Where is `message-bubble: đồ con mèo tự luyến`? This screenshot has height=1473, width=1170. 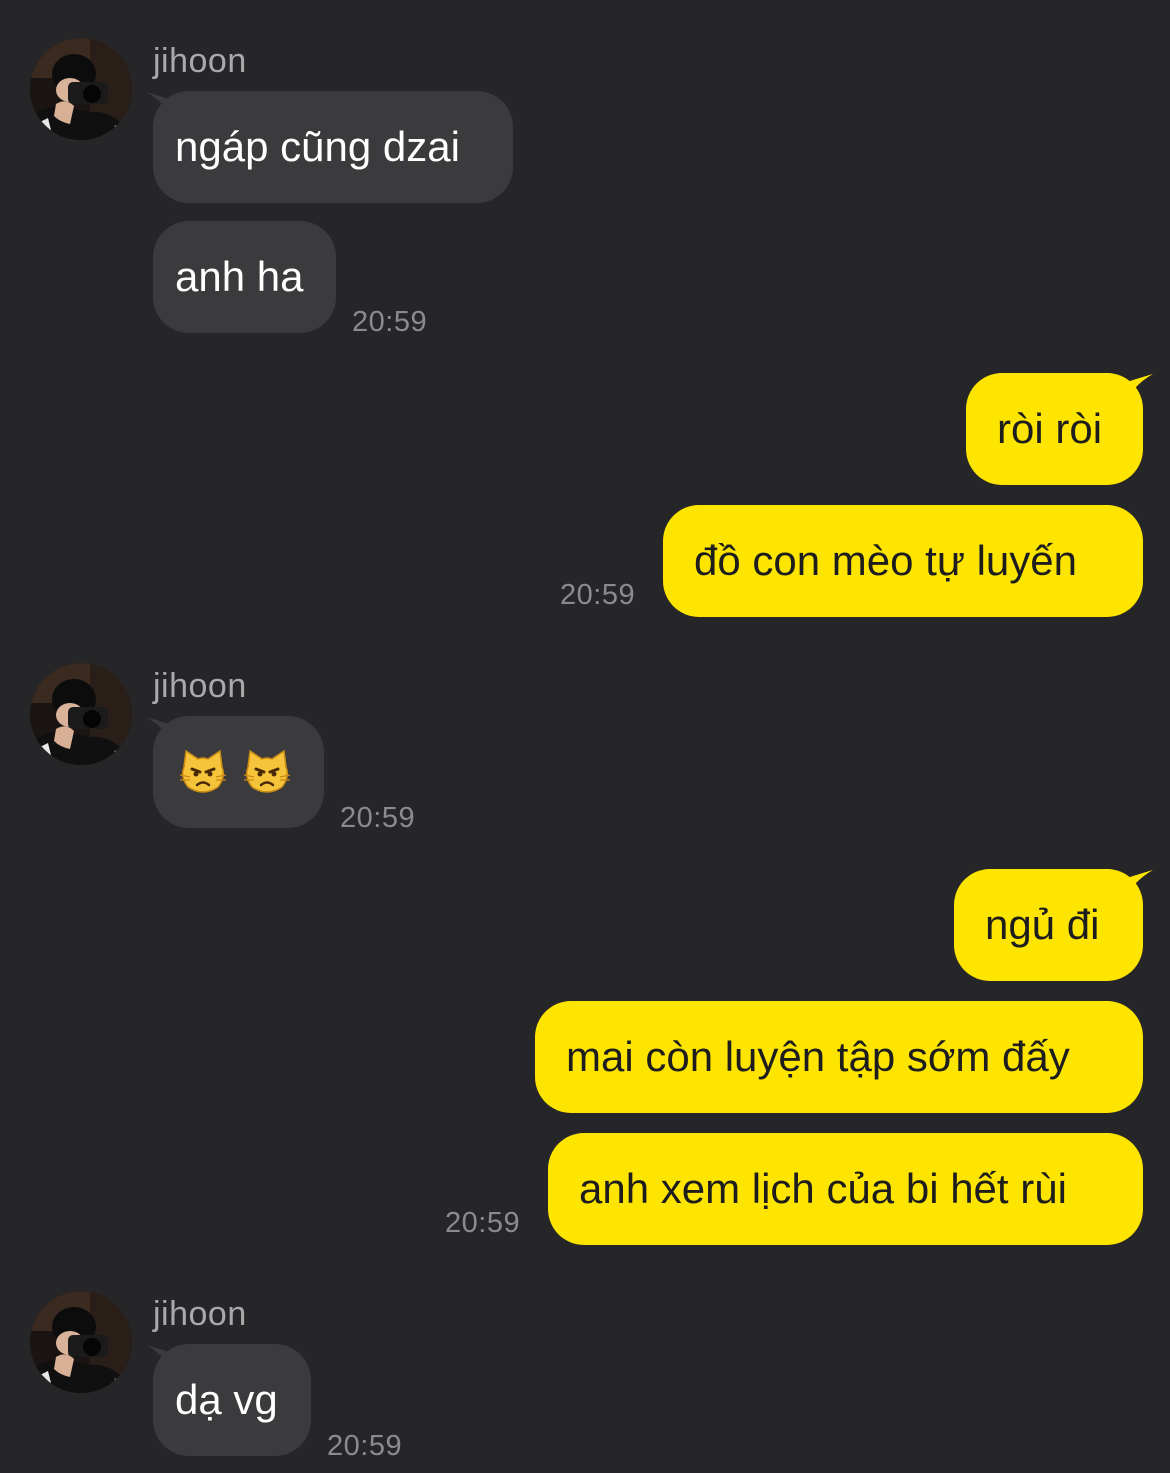
message-bubble: đồ con mèo tự luyến is located at coordinates (903, 561).